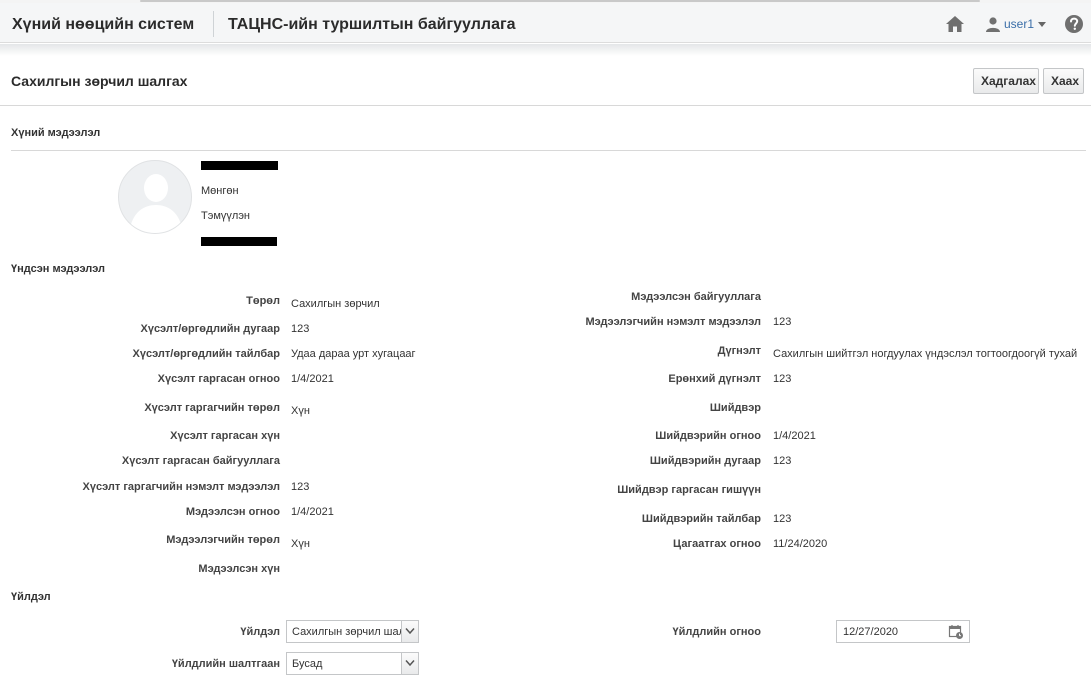 The height and width of the screenshot is (700, 1091). What do you see at coordinates (372, 24) in the screenshot?
I see `org-title: ТАЦНС-ийн туршилтын байгууллага` at bounding box center [372, 24].